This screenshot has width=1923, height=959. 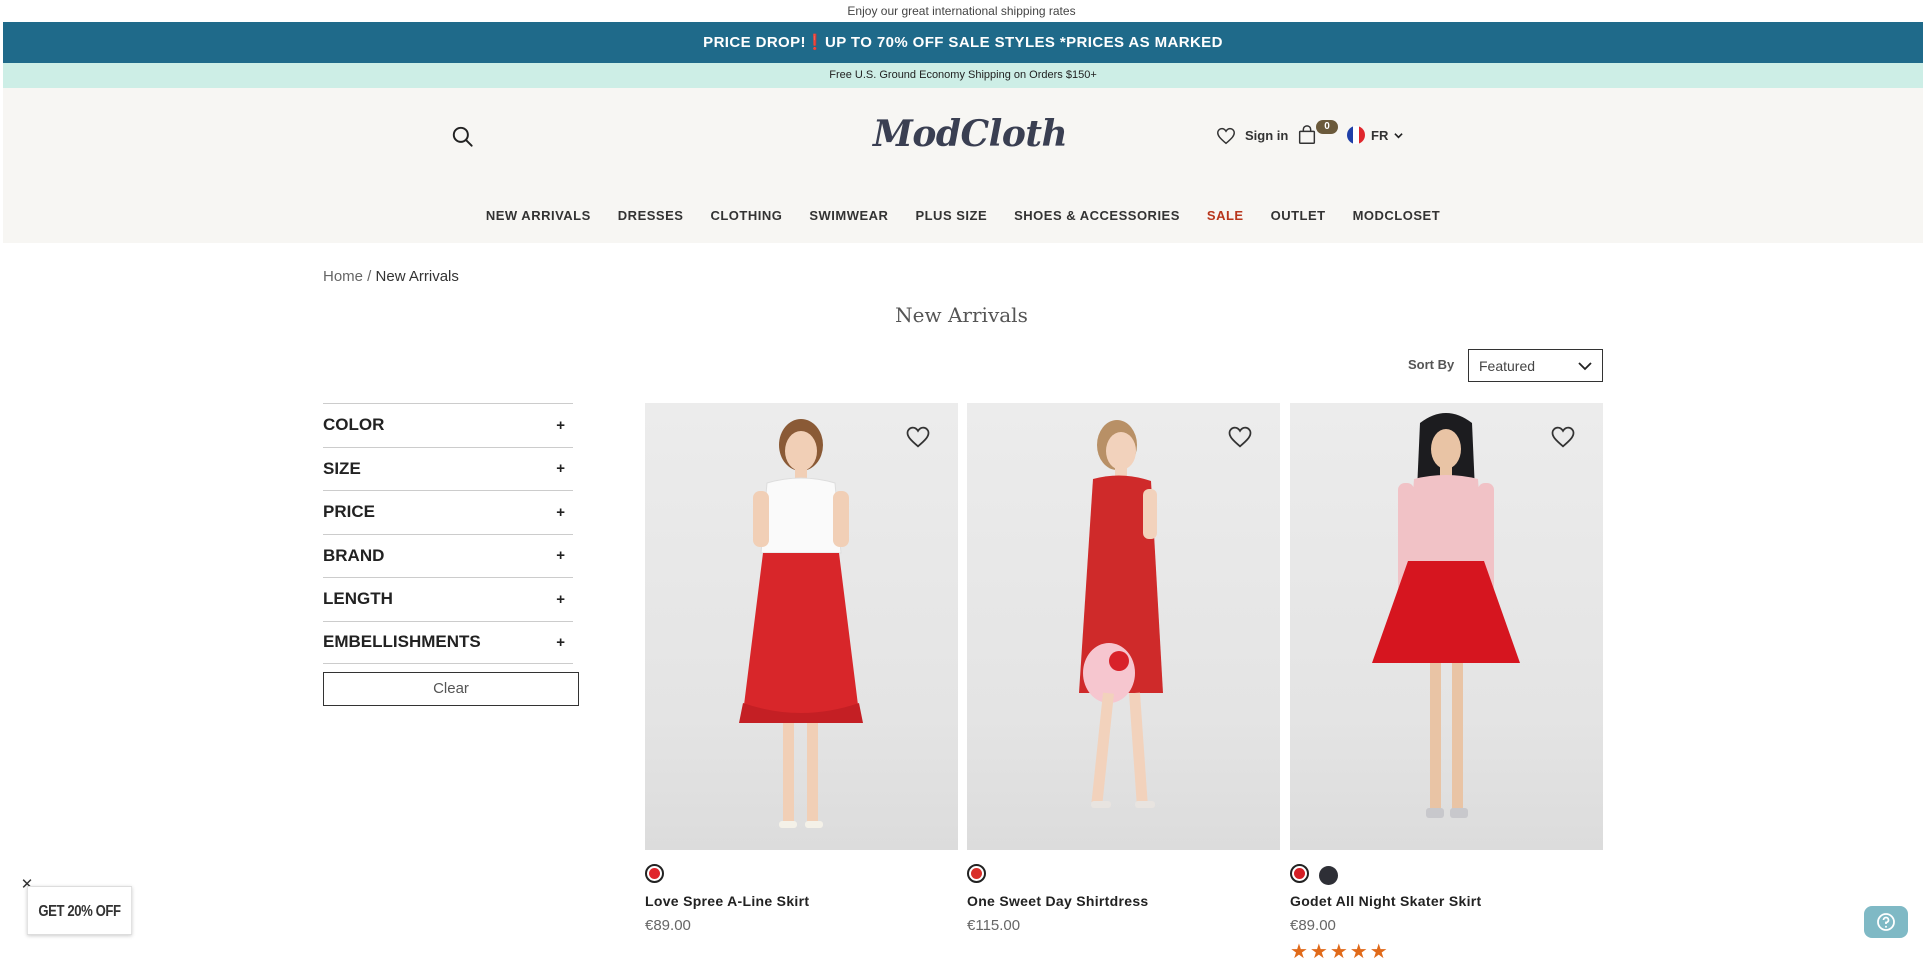 I want to click on filter-label: EMBELLISHMENTS, so click(x=402, y=642).